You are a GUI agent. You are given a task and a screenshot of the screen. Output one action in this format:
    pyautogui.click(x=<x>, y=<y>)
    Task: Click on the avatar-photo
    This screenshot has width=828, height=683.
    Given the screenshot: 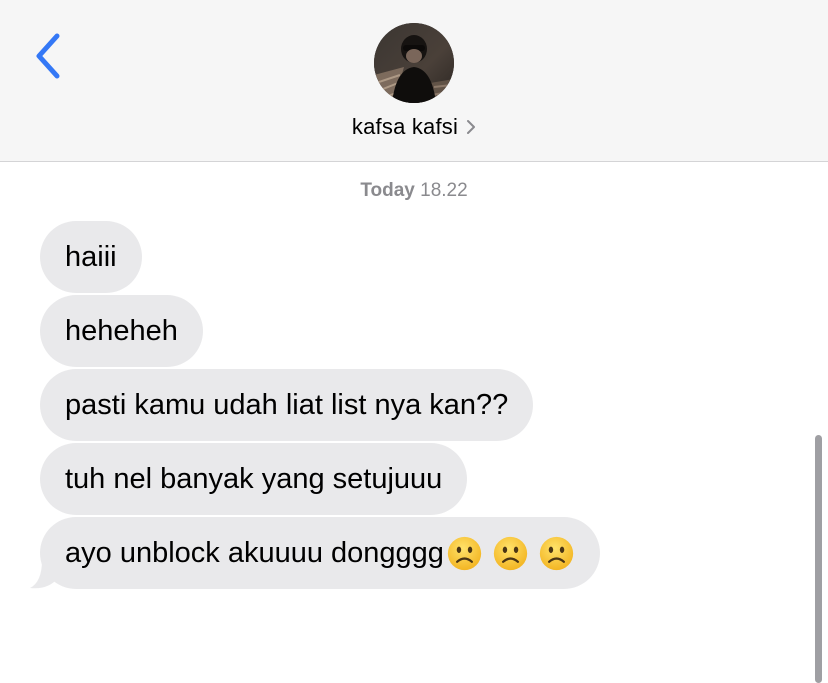 What is the action you would take?
    pyautogui.click(x=414, y=63)
    